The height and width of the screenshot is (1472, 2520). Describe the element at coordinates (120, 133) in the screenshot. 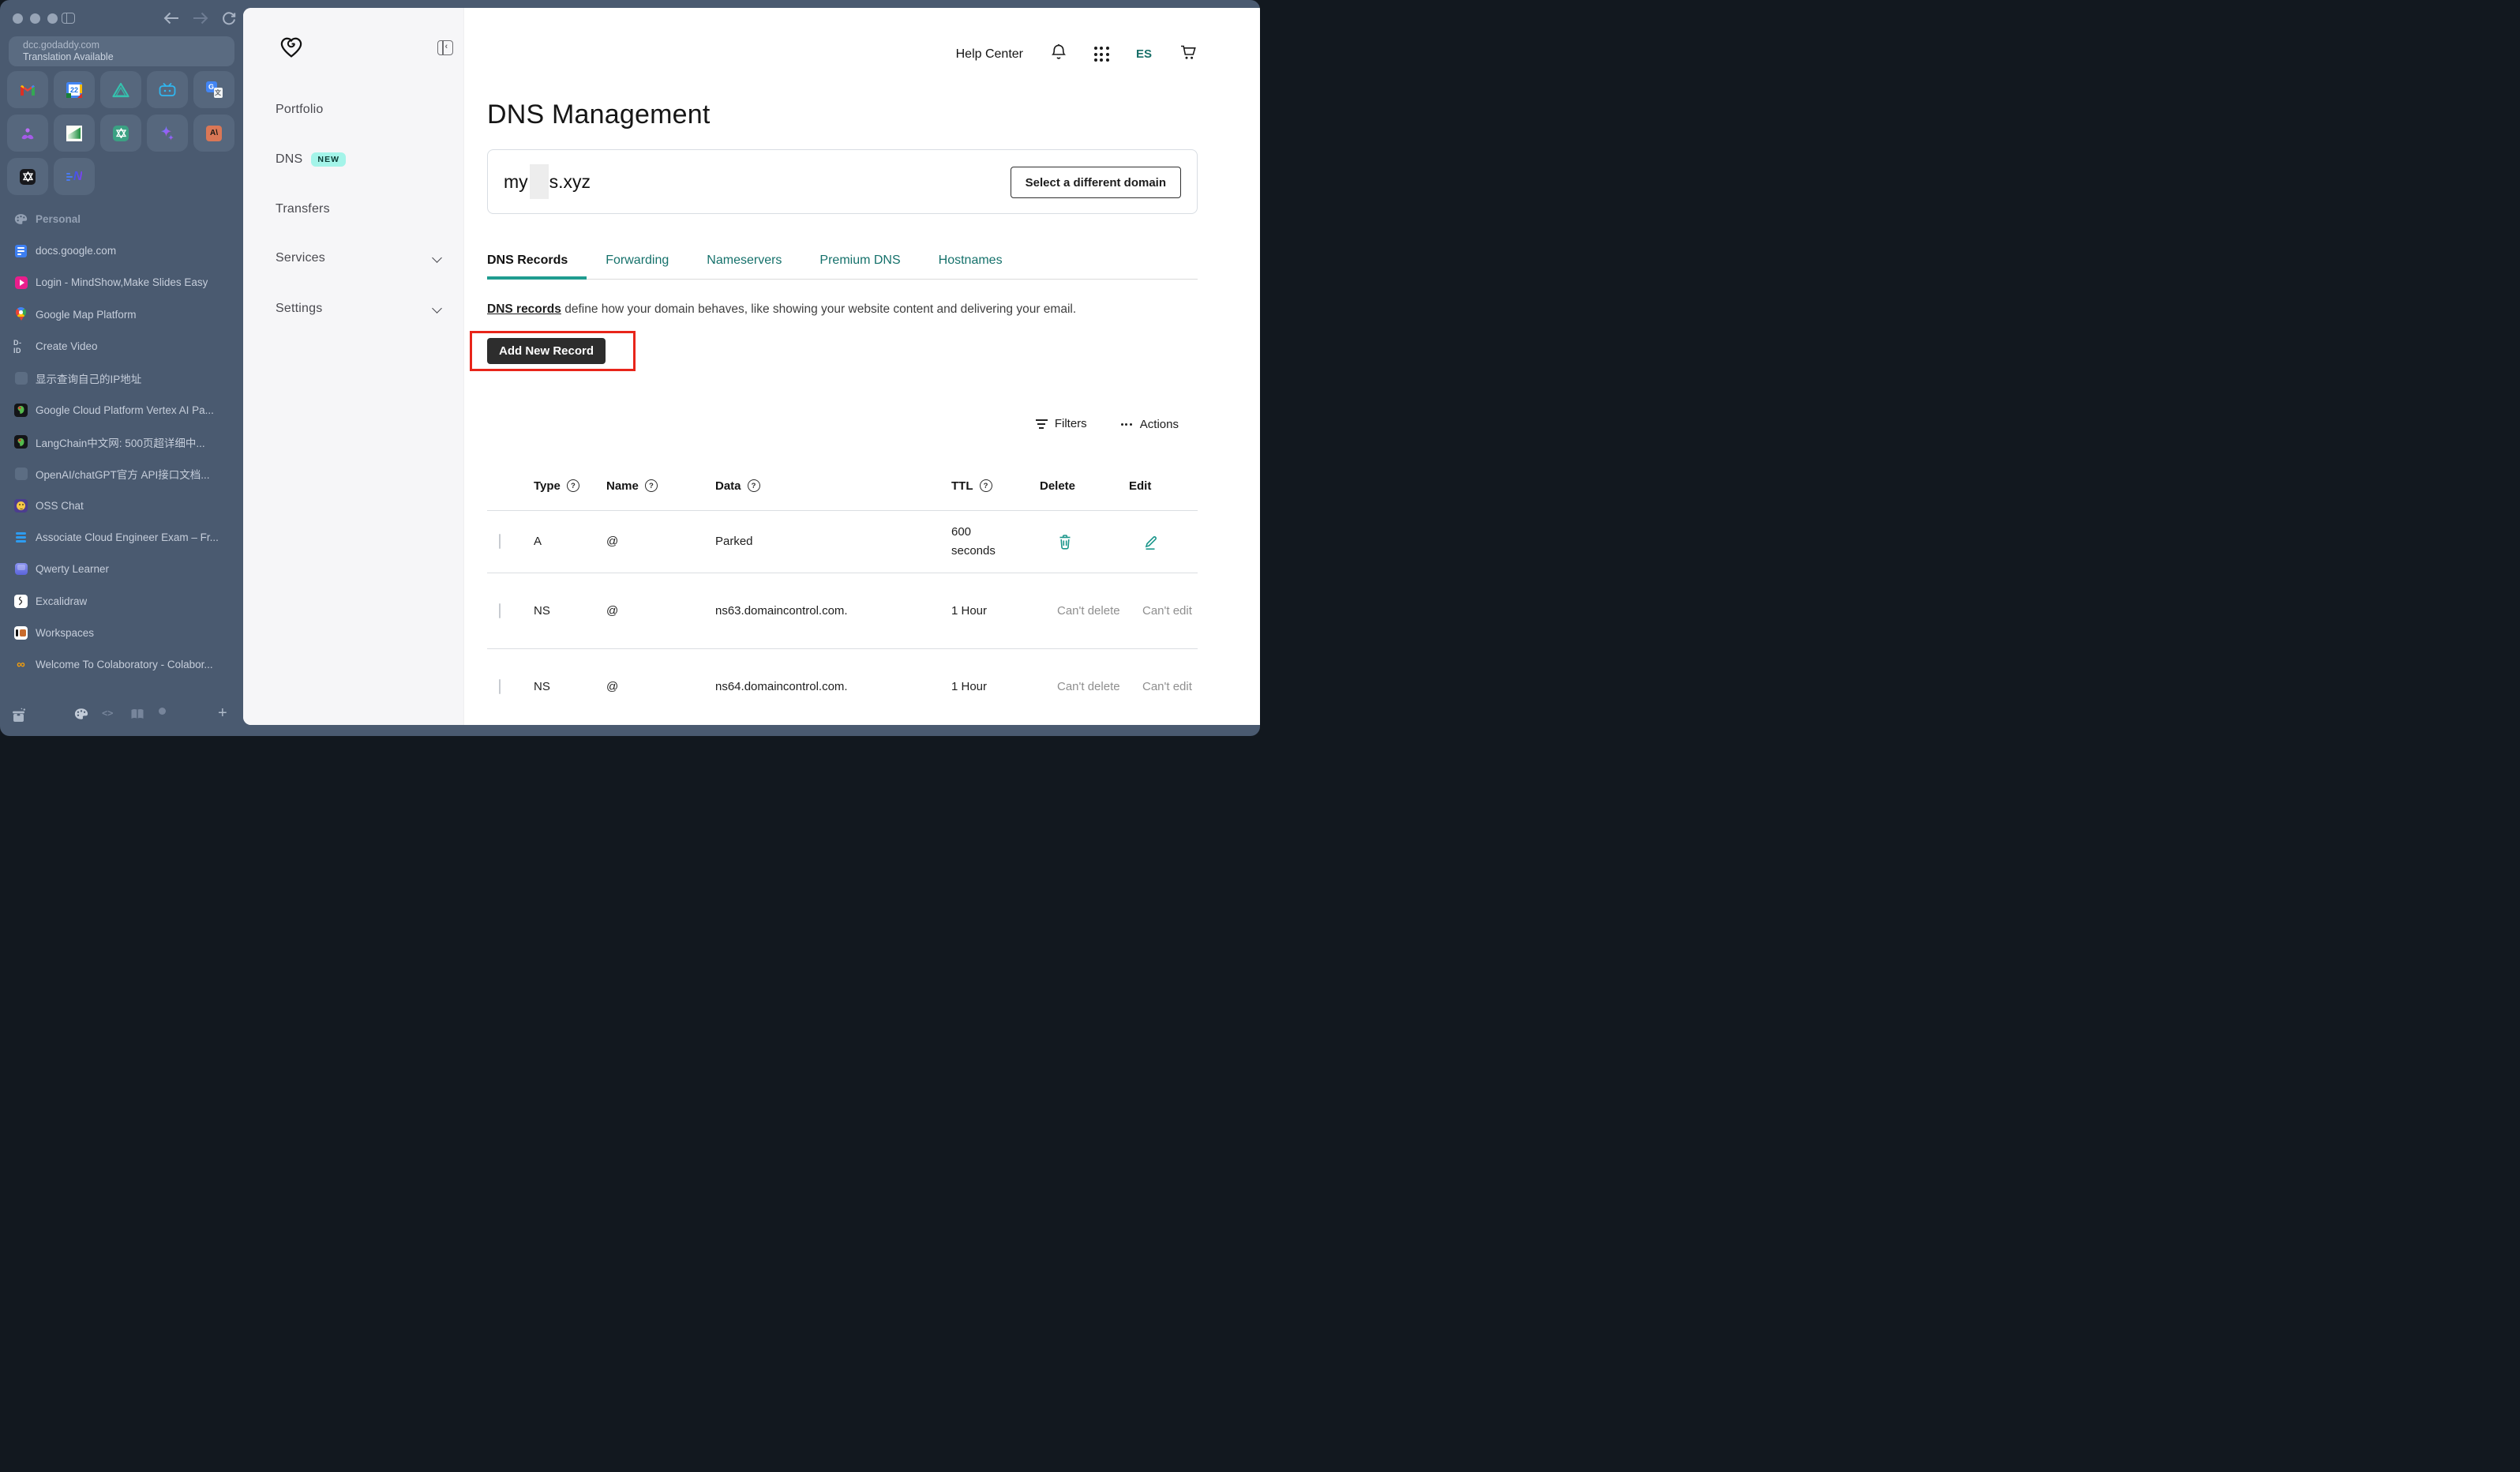

I see `app-tile-chatgpt` at that location.